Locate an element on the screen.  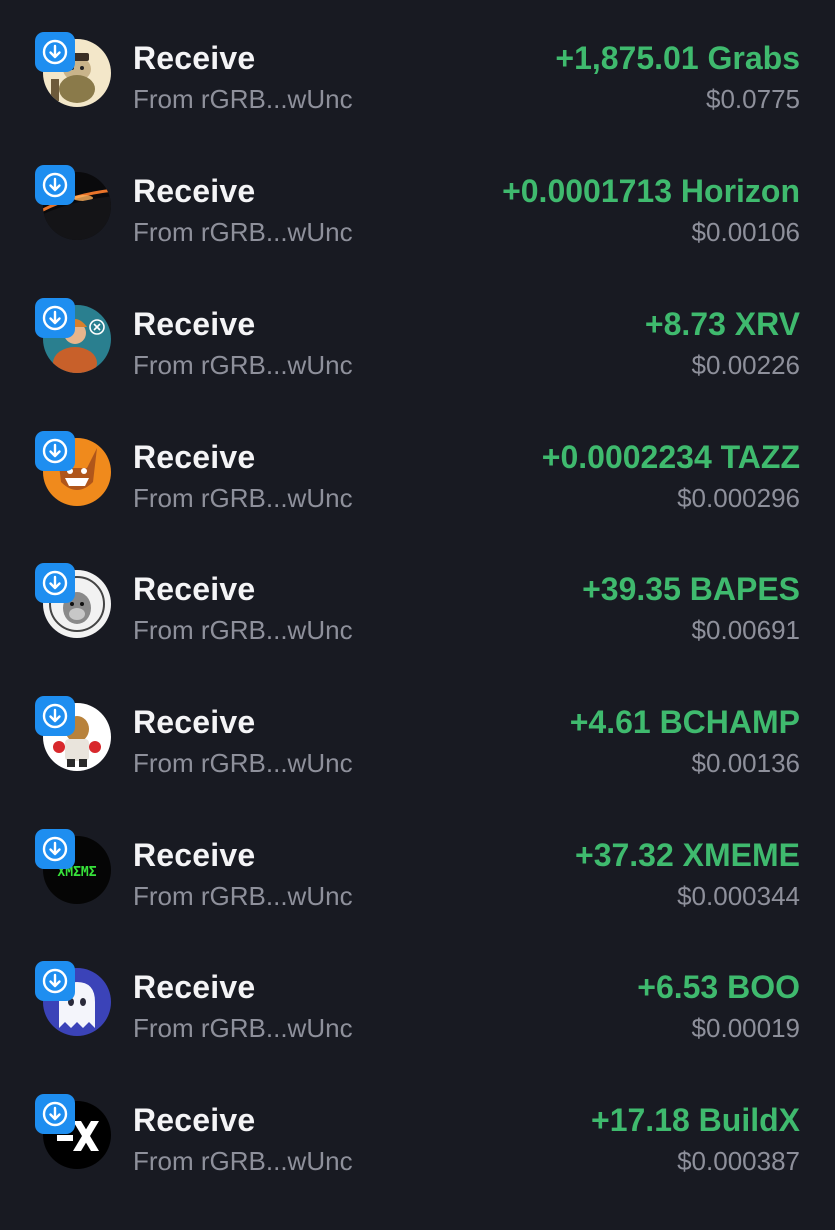
transaction-fiat-value: $0.000296 is located at coordinates (738, 498).